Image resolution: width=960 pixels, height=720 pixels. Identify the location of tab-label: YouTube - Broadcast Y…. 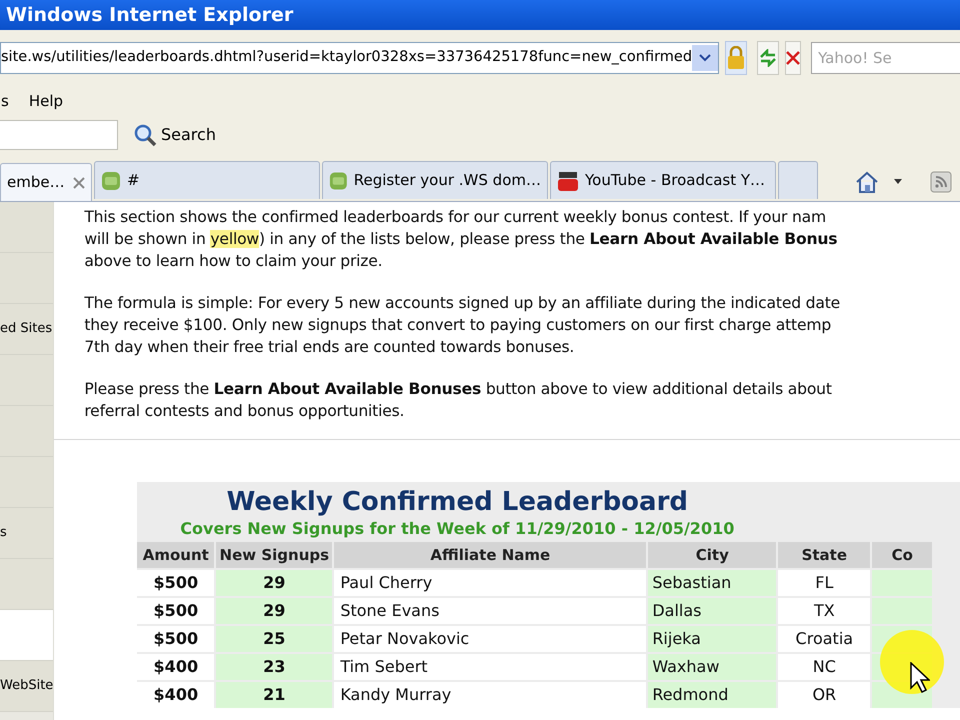
(675, 181).